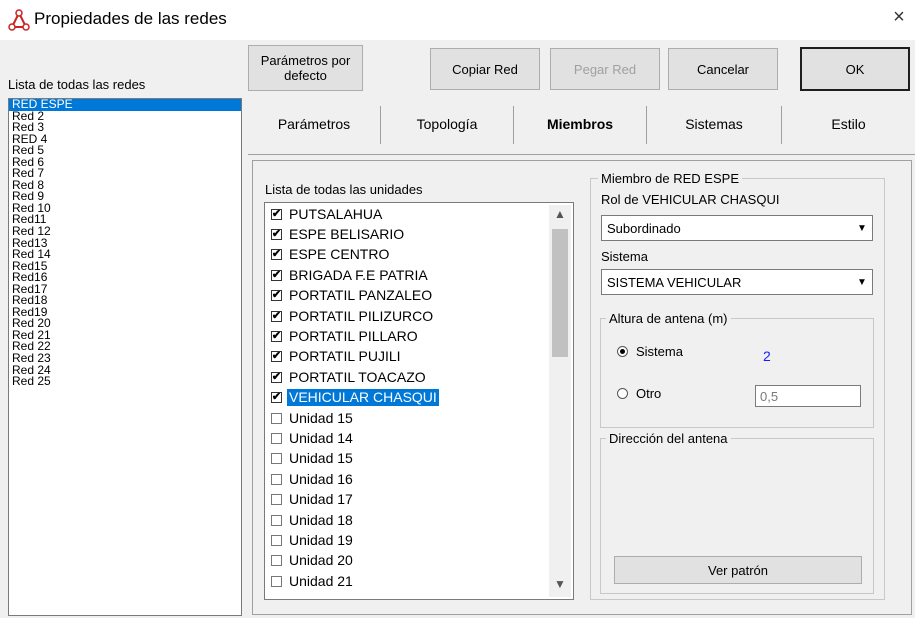 The height and width of the screenshot is (618, 915). I want to click on unit-list-item: ✔ ESPE CENTRO, so click(331, 255).